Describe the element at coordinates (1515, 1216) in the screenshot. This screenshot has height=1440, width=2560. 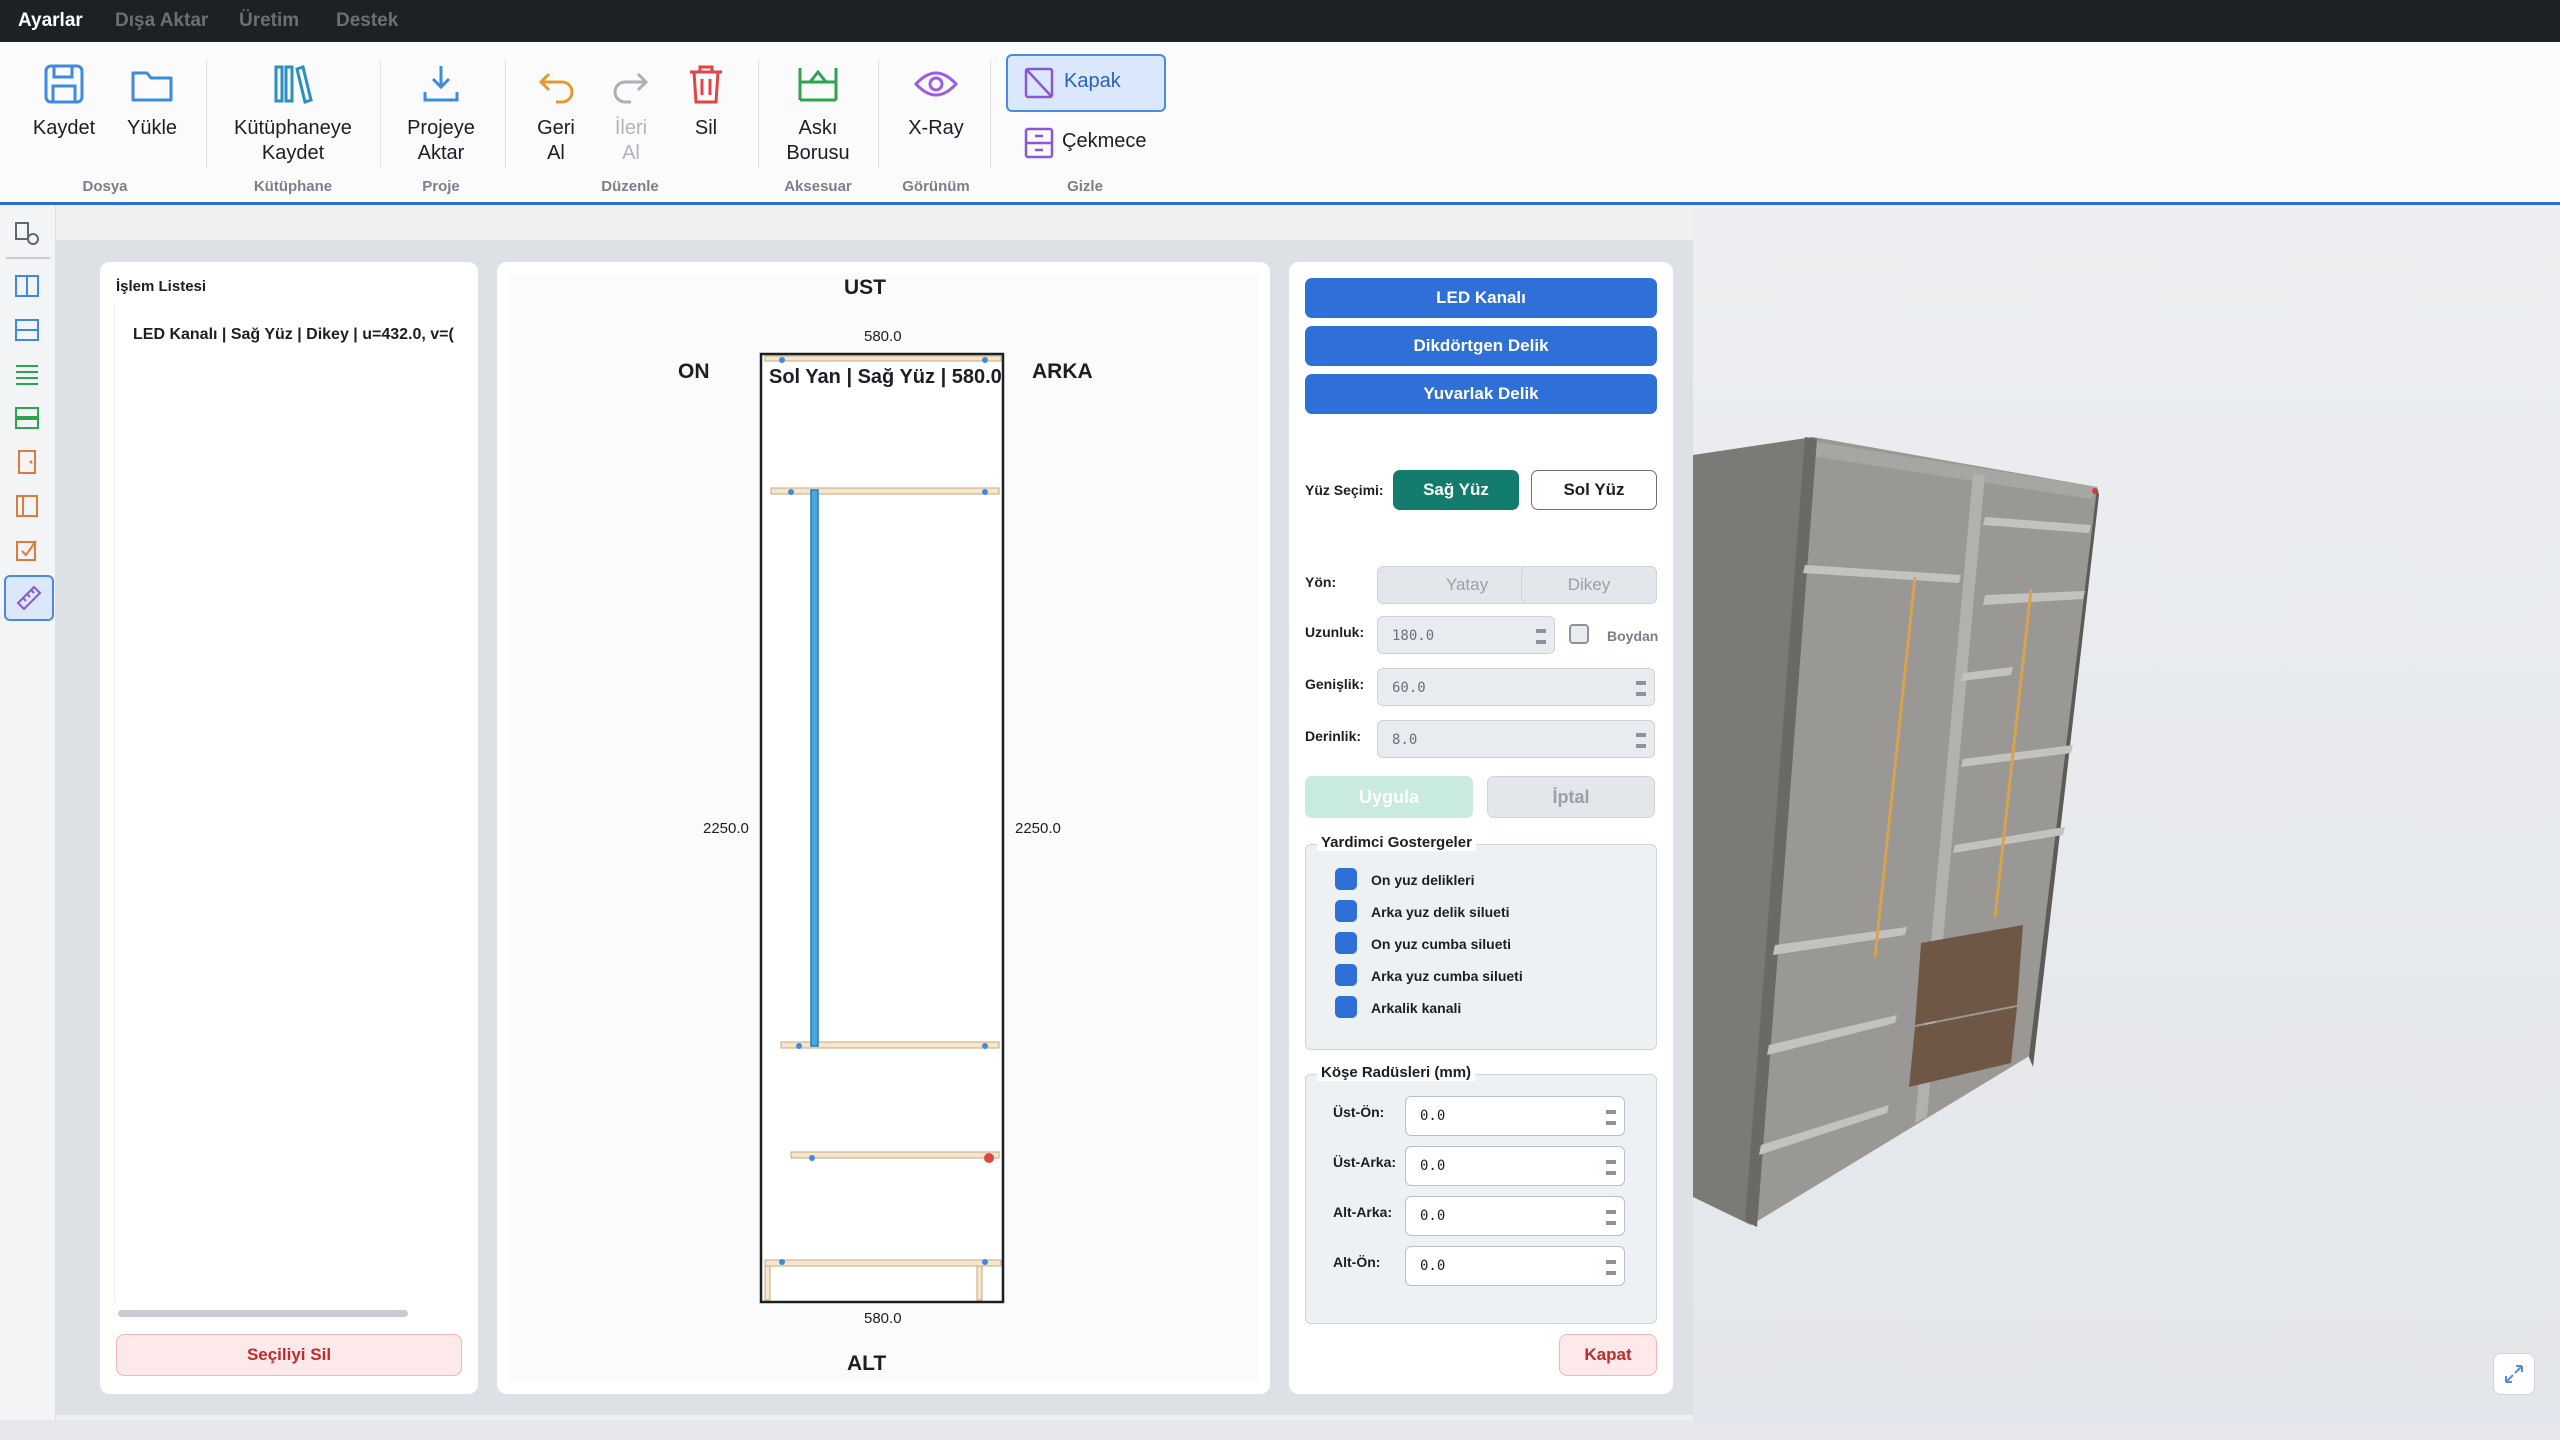
I see `radius-input-bottom-back: 0.0` at that location.